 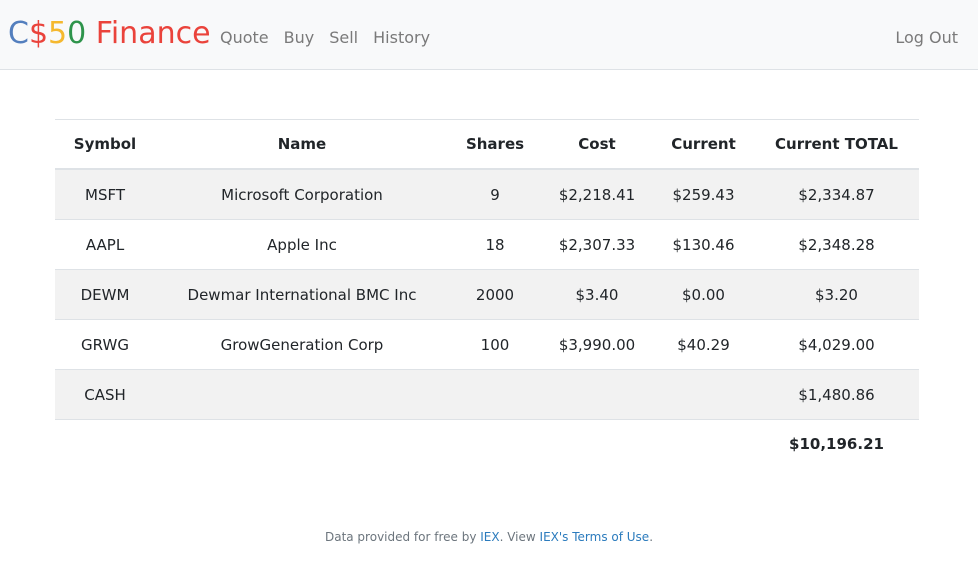 What do you see at coordinates (836, 443) in the screenshot?
I see `grand-total-value: $10,196.21` at bounding box center [836, 443].